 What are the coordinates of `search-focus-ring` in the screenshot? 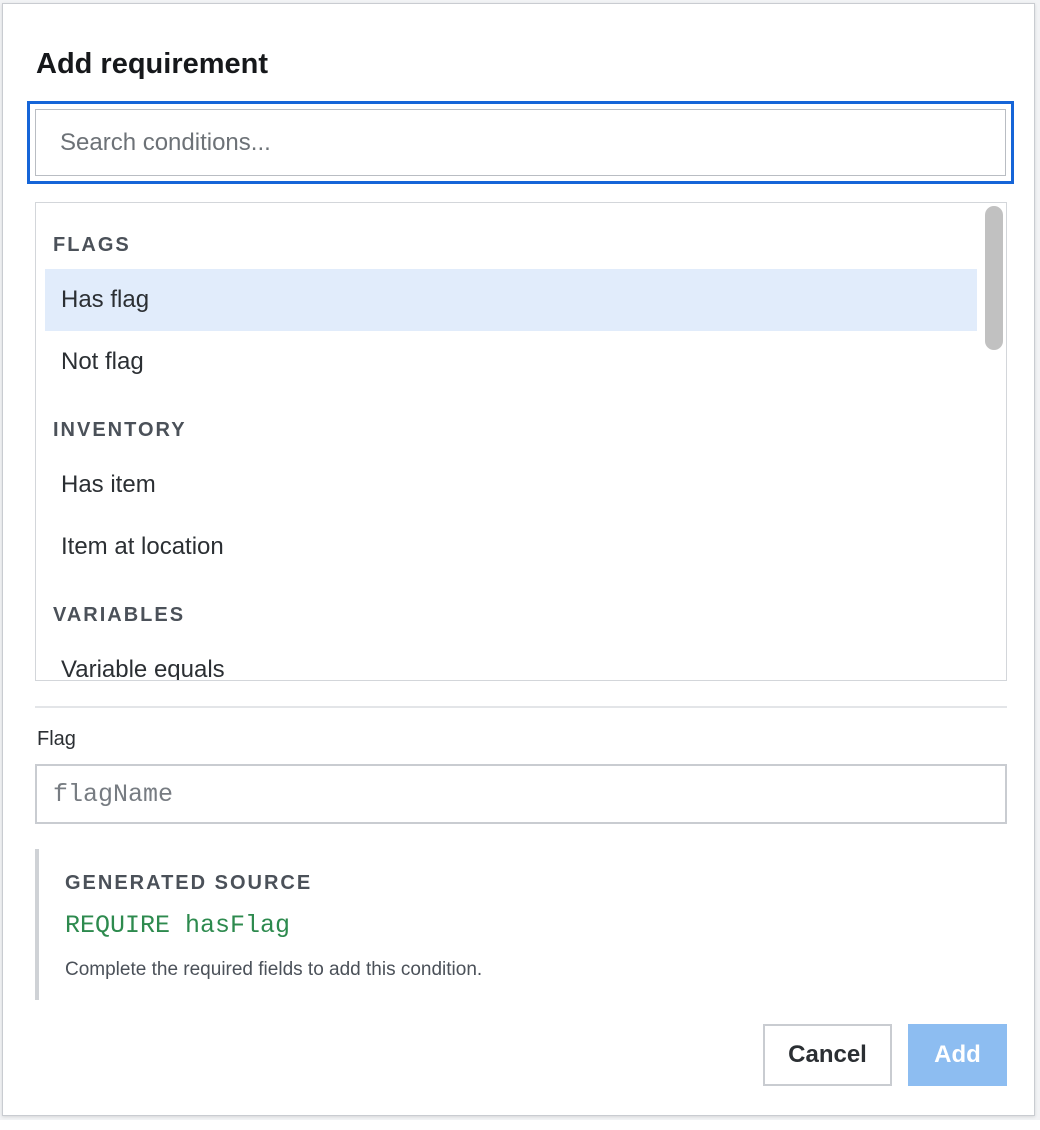 It's located at (520, 142).